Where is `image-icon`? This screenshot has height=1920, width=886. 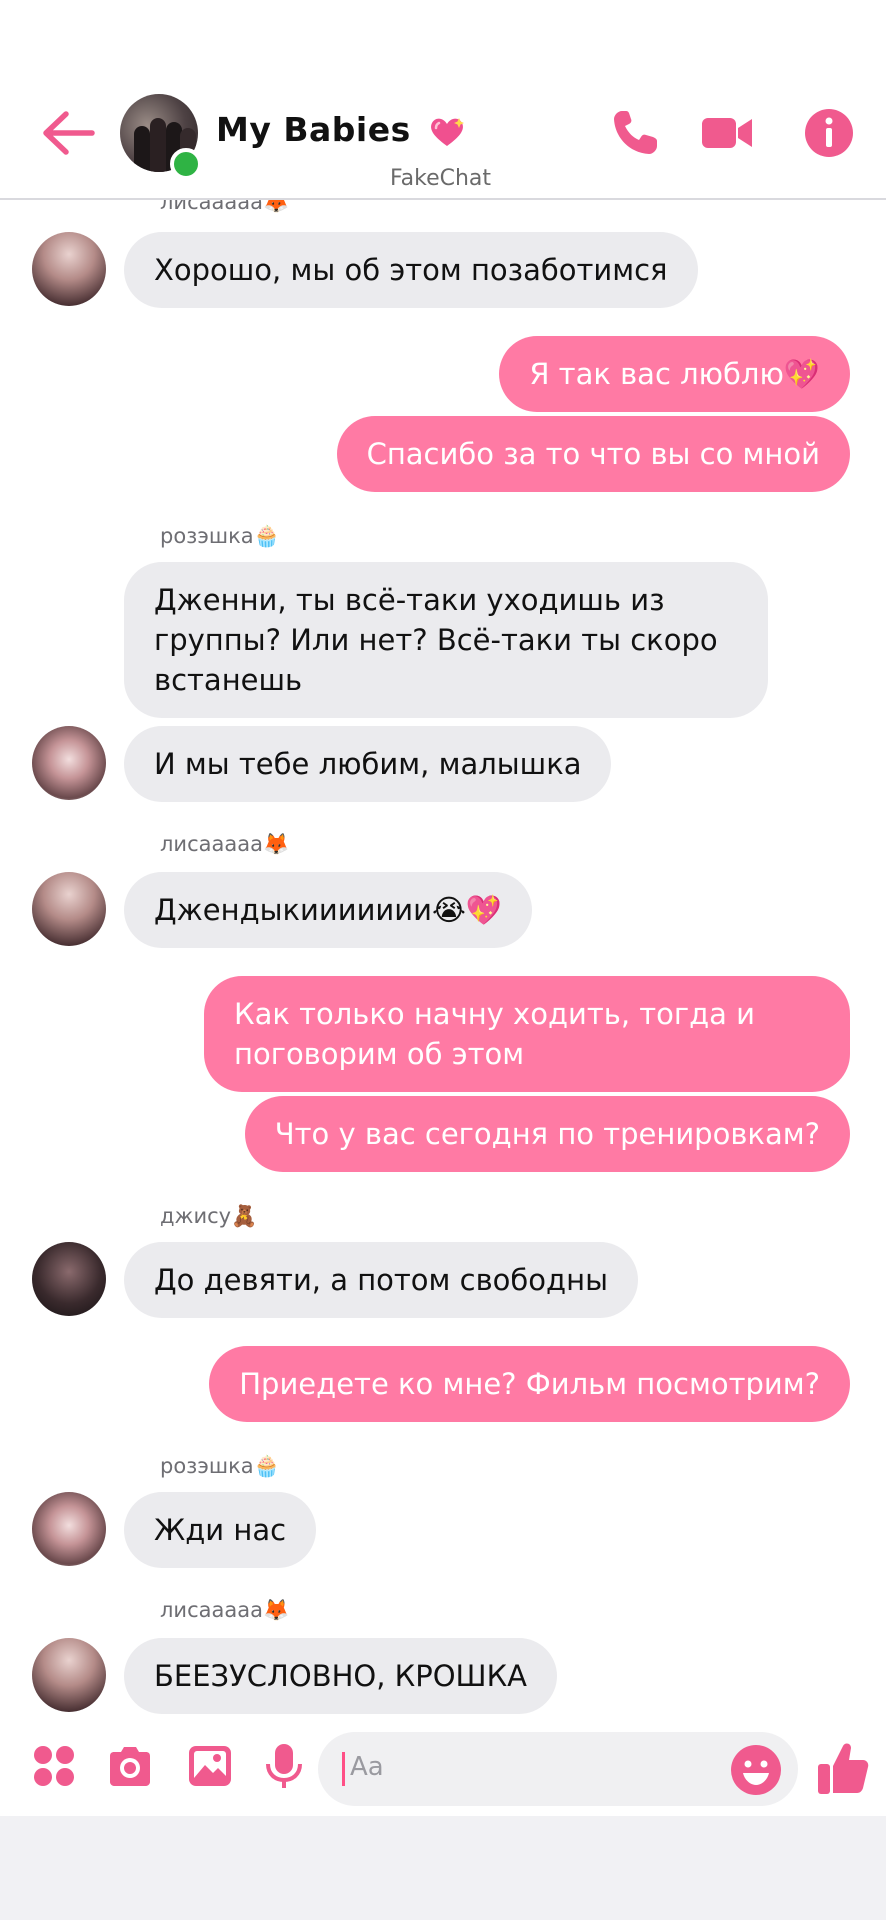
image-icon is located at coordinates (210, 1766).